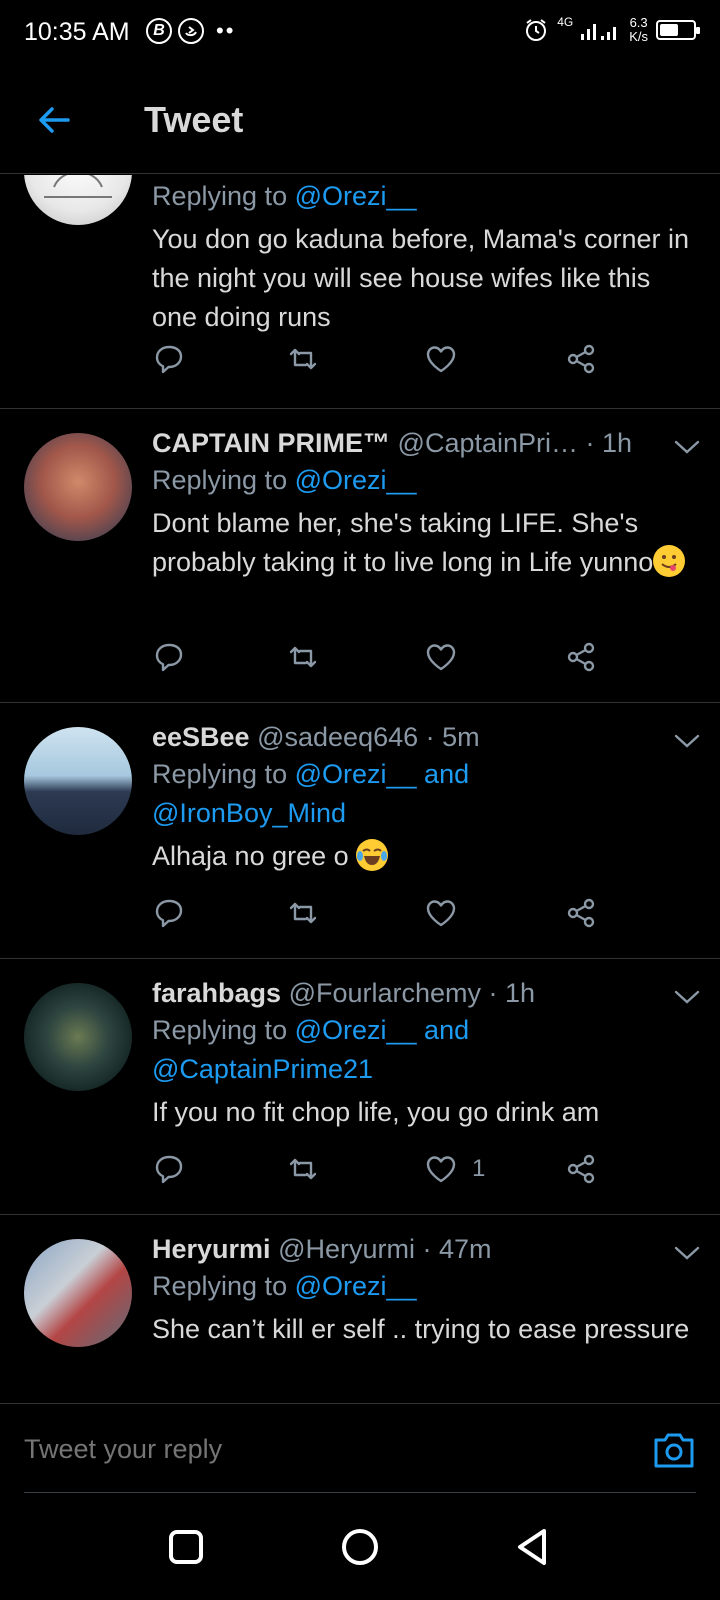 Image resolution: width=720 pixels, height=1600 pixels. Describe the element at coordinates (425, 794) in the screenshot. I see `replying-to: Replying to @Orezi__ and @IronBoy_Mind` at that location.